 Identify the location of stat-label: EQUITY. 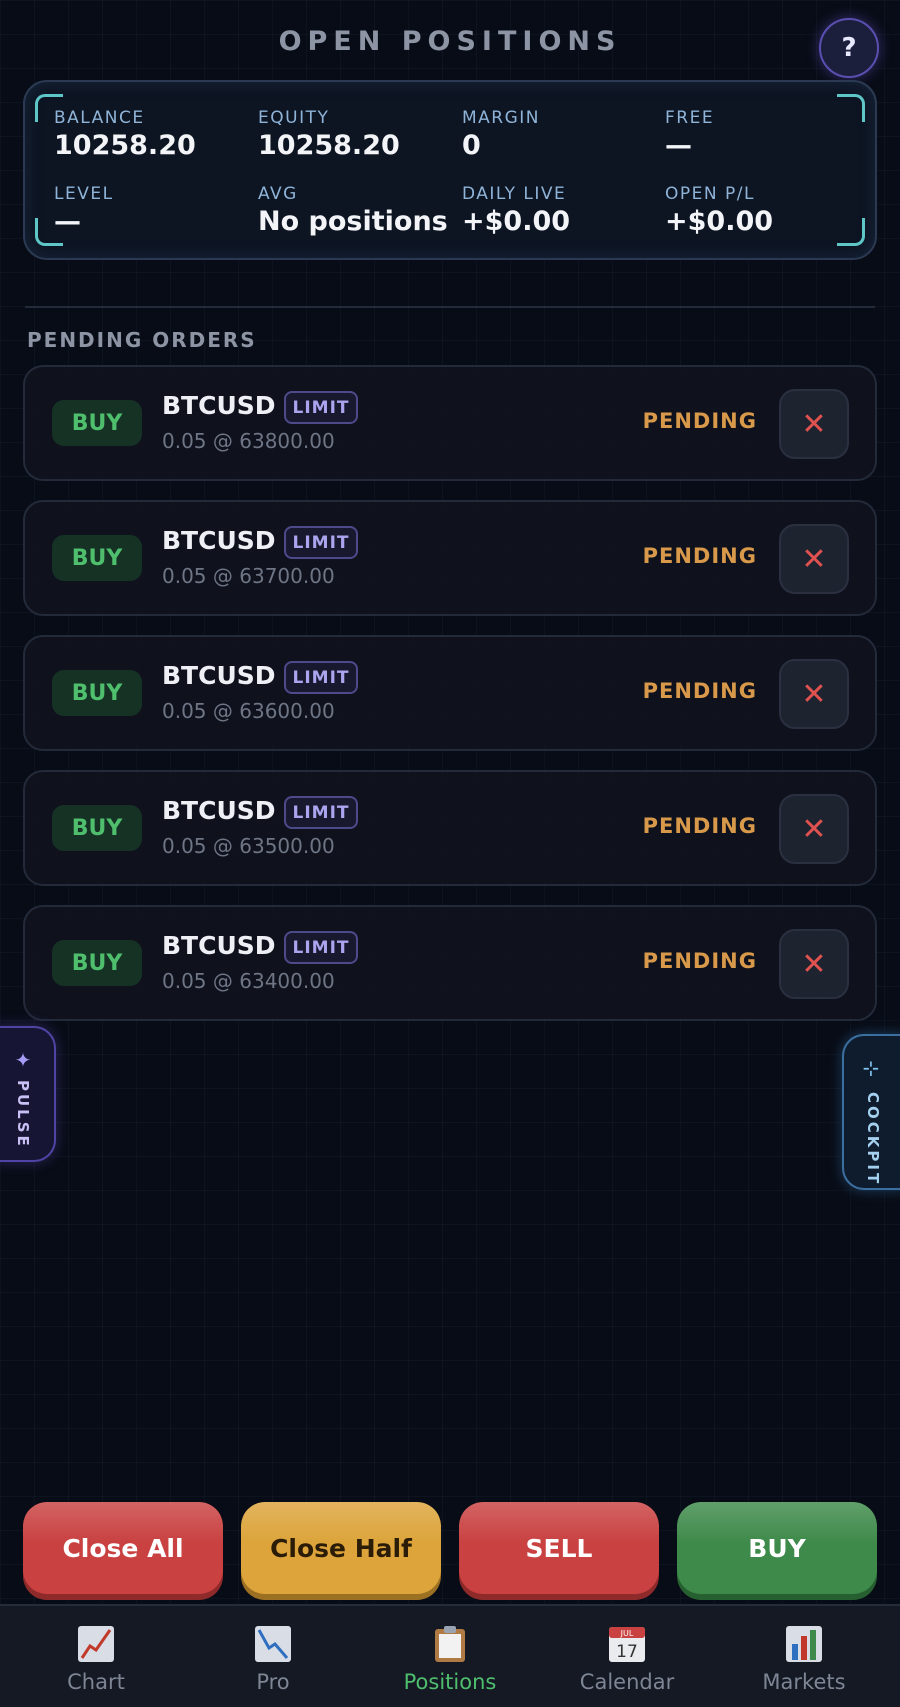
(294, 118).